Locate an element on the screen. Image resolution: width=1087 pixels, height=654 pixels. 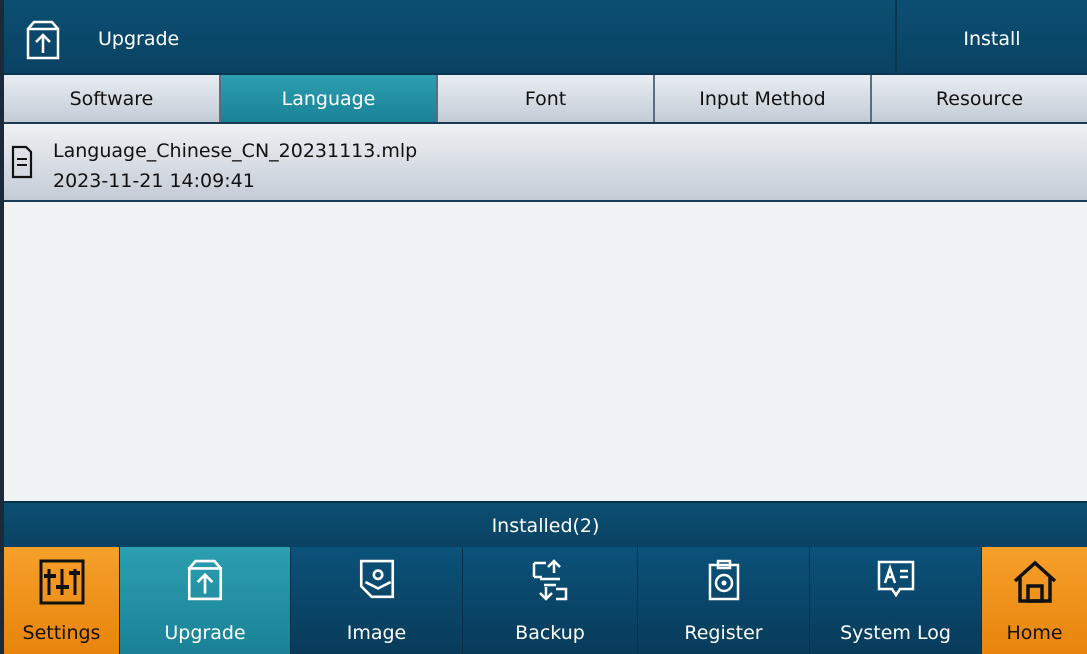
nav-label: Image is located at coordinates (376, 633).